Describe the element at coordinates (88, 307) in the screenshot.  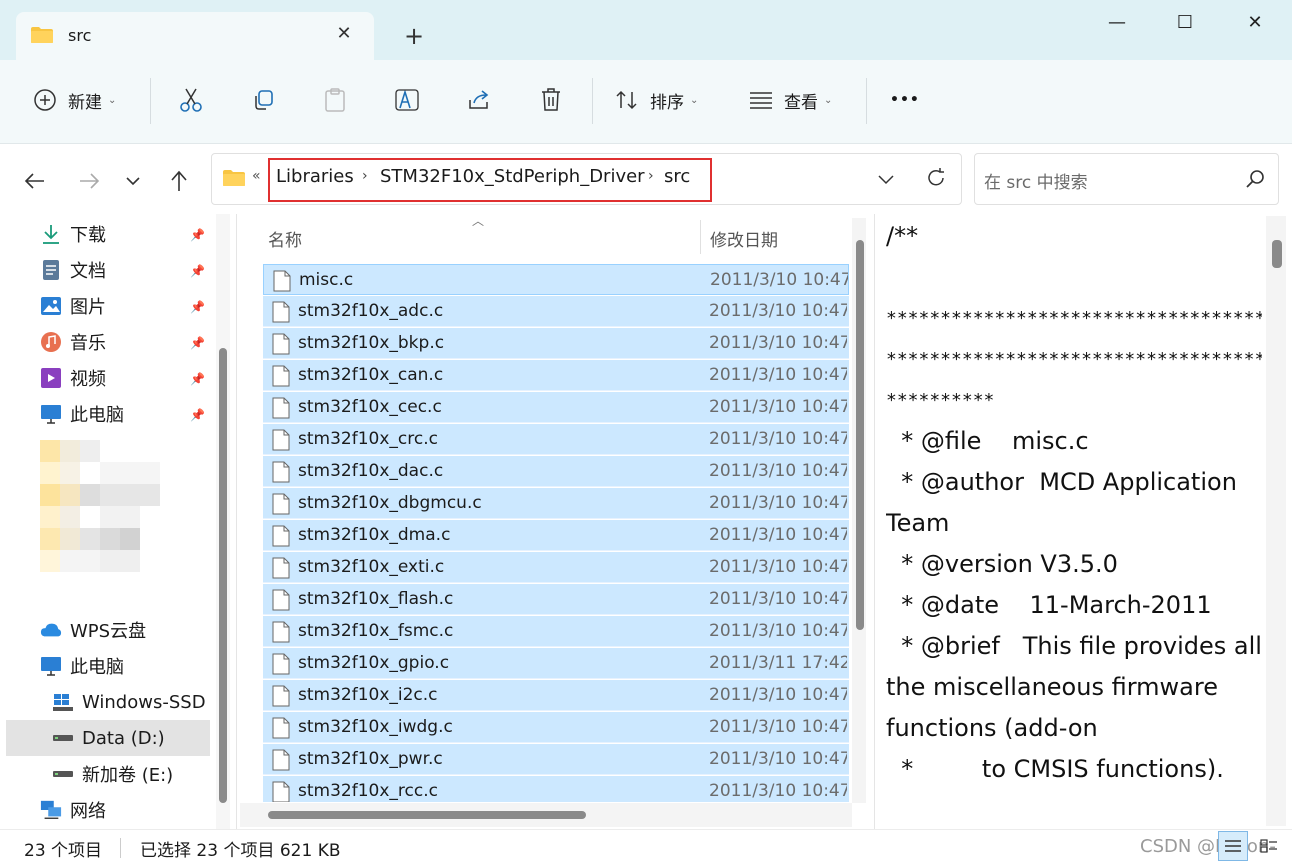
I see `sidebar-item-label: 图片` at that location.